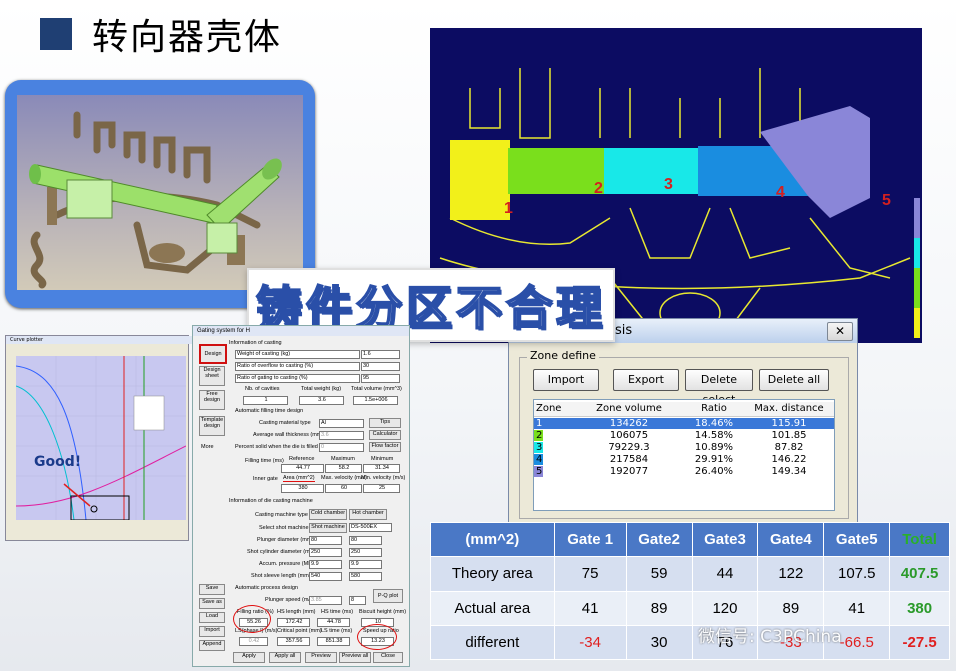 The width and height of the screenshot is (956, 671). Describe the element at coordinates (212, 400) in the screenshot. I see `free-design-button: Free design` at that location.